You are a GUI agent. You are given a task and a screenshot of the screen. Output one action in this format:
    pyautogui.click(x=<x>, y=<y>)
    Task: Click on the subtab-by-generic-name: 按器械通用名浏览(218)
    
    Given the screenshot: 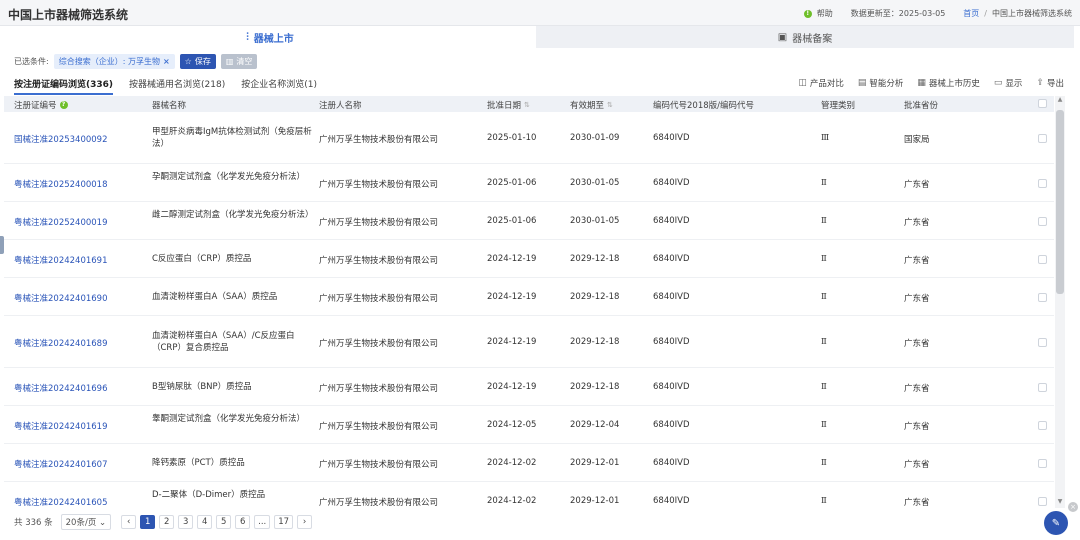 What is the action you would take?
    pyautogui.click(x=177, y=86)
    